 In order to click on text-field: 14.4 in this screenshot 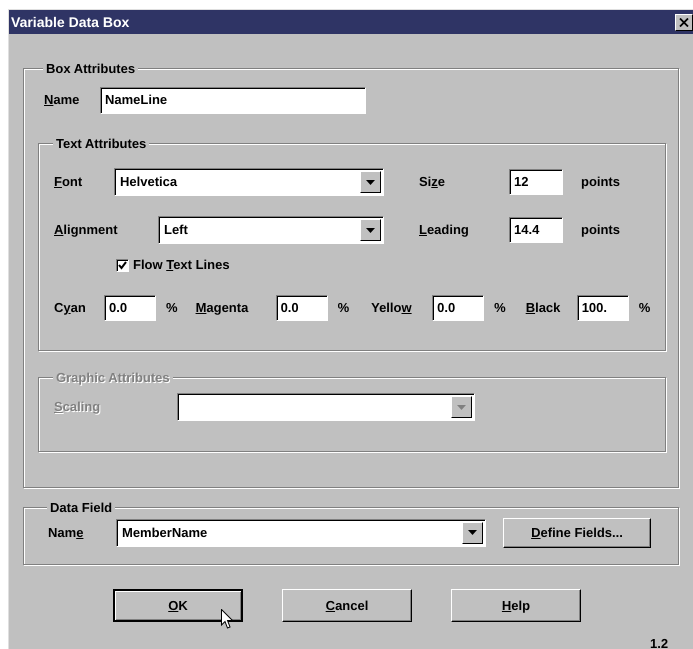, I will do `click(536, 230)`.